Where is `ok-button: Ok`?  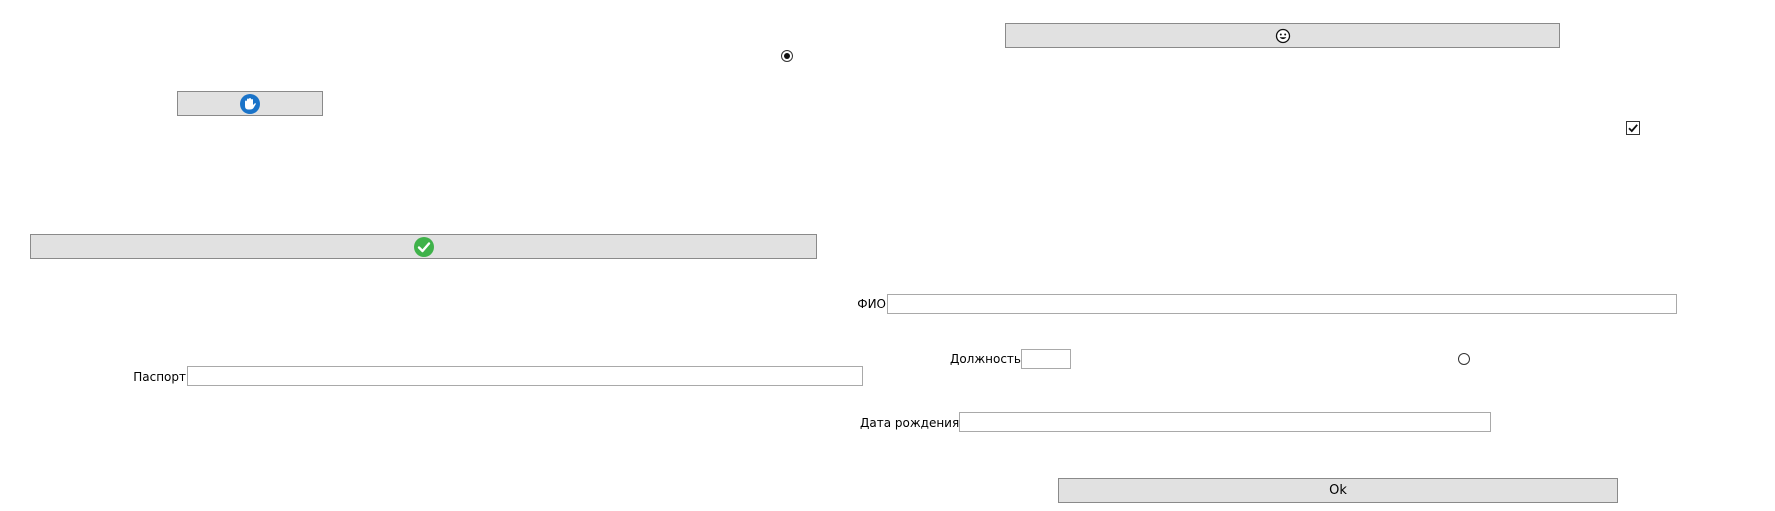 ok-button: Ok is located at coordinates (1338, 490).